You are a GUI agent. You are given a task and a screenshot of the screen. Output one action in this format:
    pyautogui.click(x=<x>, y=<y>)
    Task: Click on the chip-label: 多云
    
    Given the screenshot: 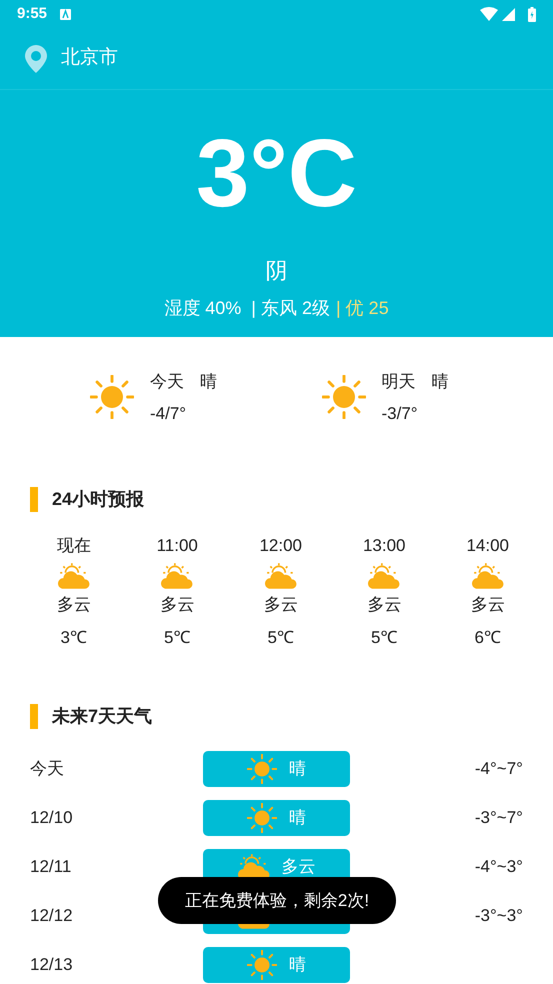 What is the action you would take?
    pyautogui.click(x=299, y=867)
    